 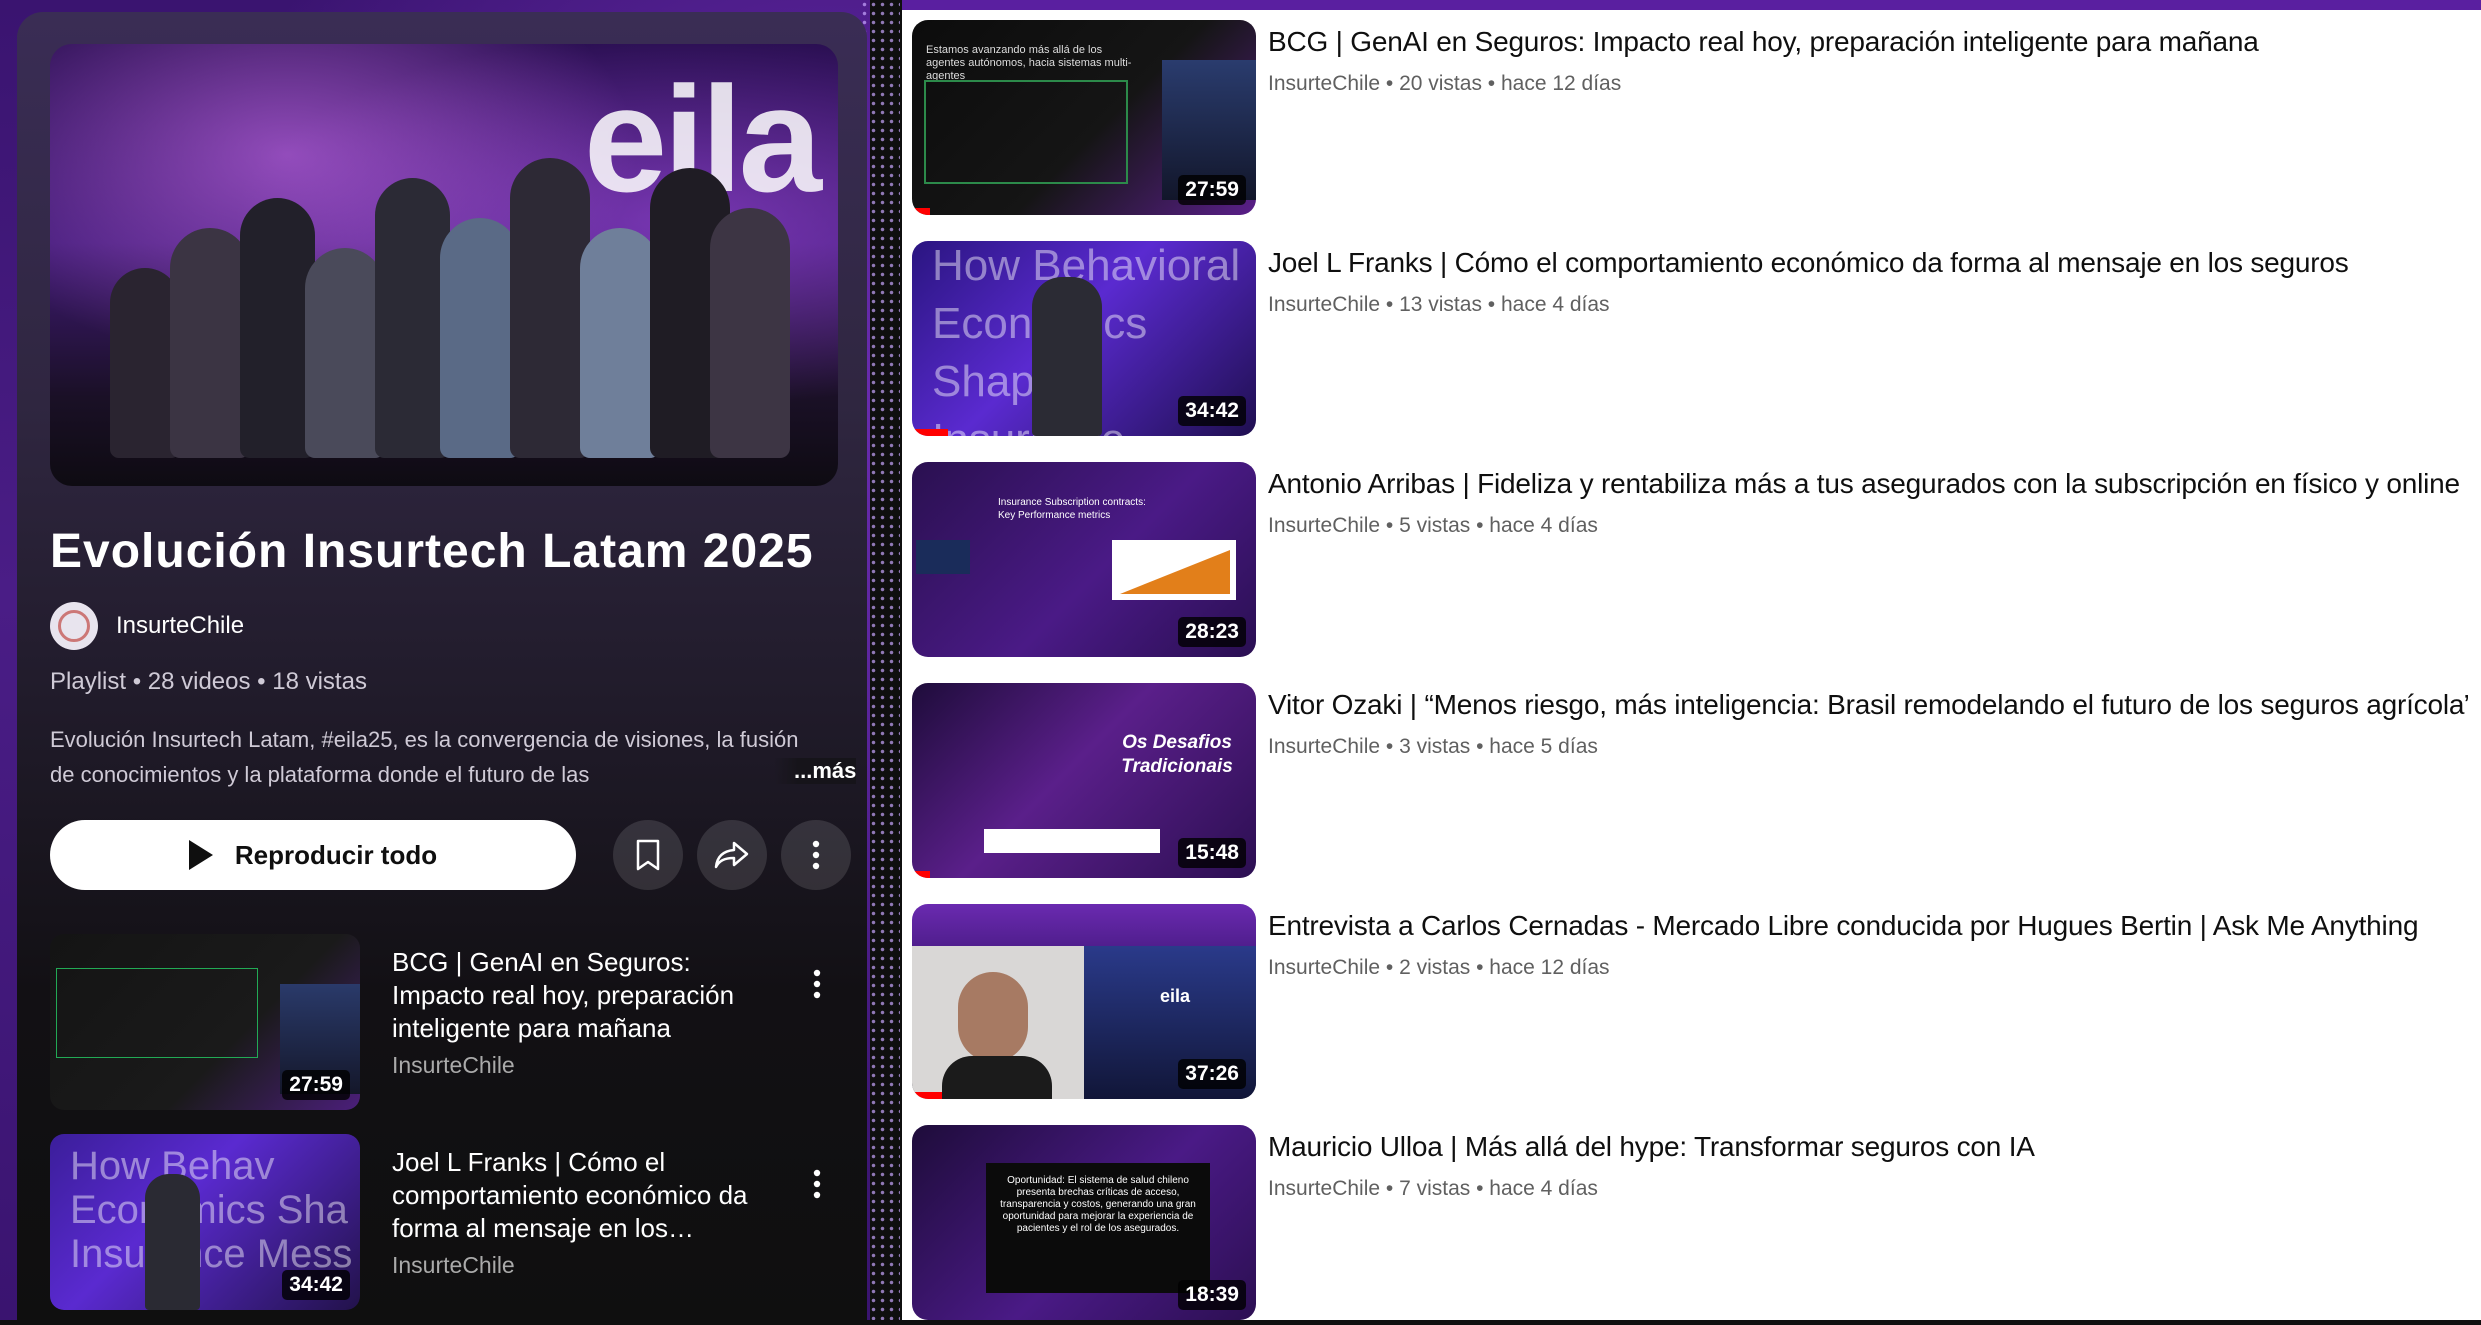 What do you see at coordinates (1026, 132) in the screenshot?
I see `diagram-graphic` at bounding box center [1026, 132].